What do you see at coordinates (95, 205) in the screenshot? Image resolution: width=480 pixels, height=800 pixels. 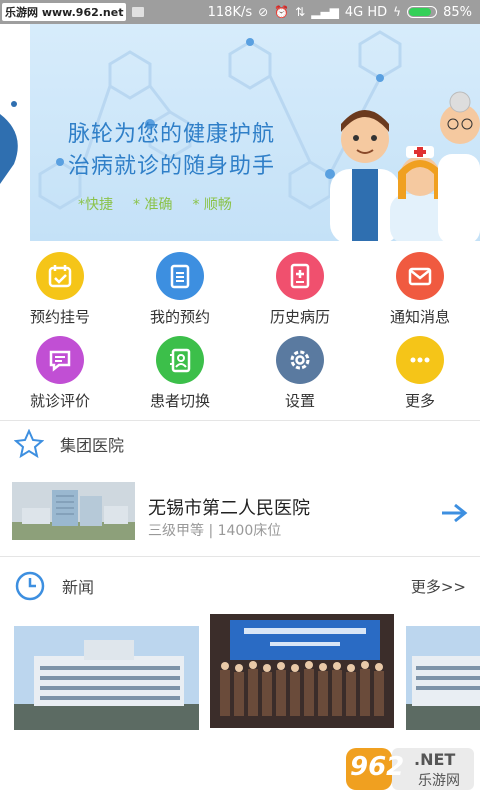 I see `banner-tag: *快捷` at bounding box center [95, 205].